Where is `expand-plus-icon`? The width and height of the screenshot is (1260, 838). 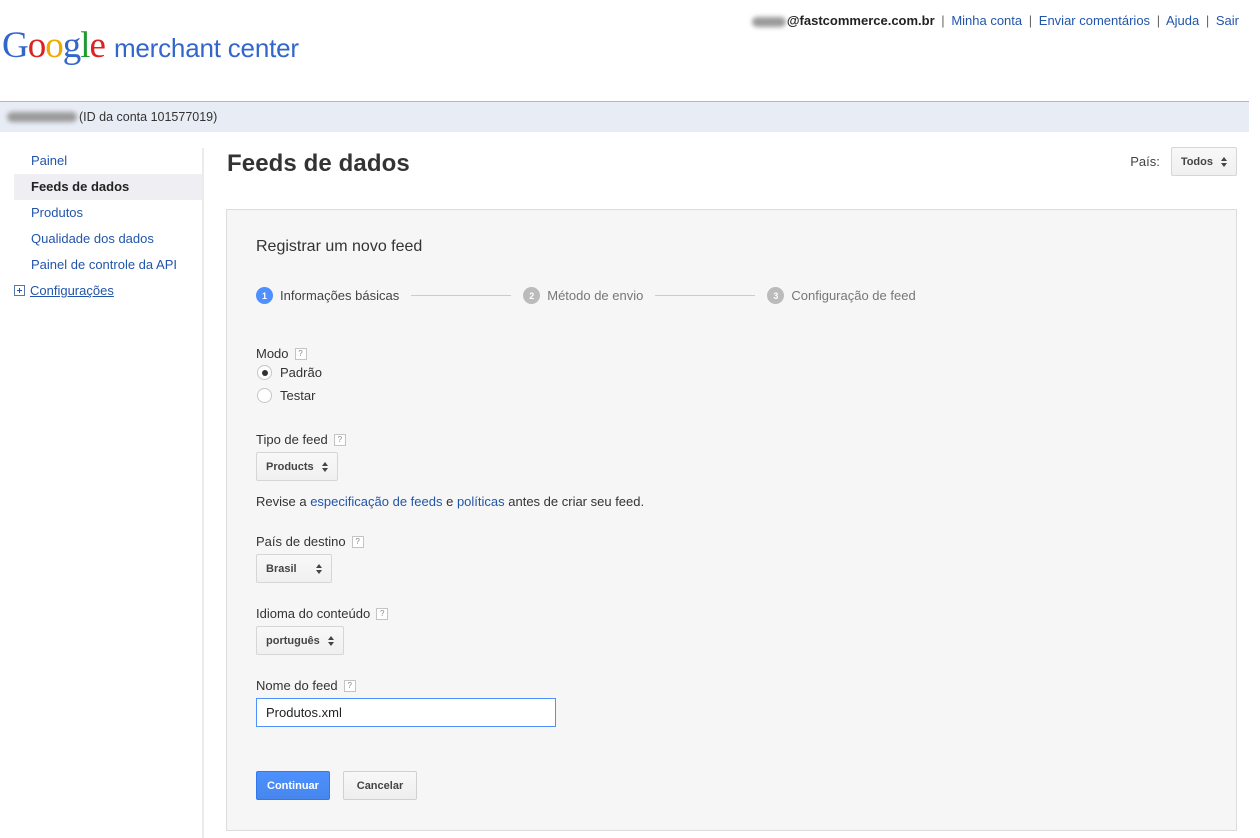 expand-plus-icon is located at coordinates (19, 290).